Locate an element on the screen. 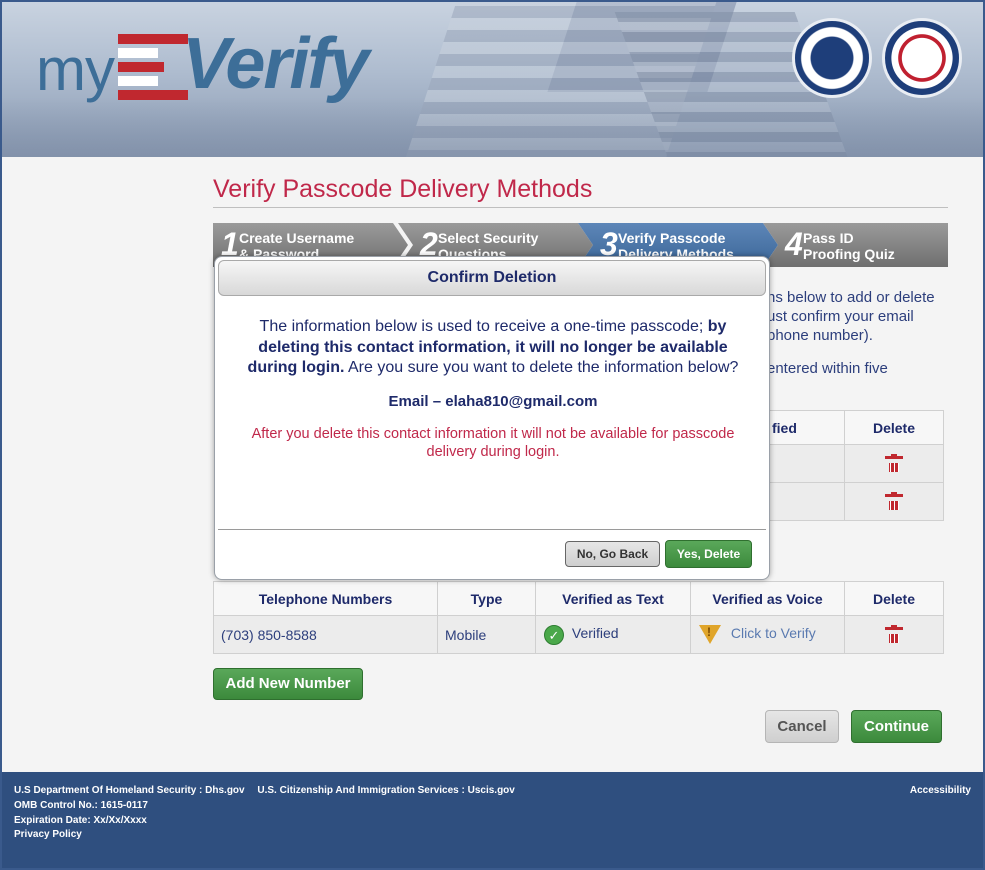  dhs-seal-icon is located at coordinates (832, 58).